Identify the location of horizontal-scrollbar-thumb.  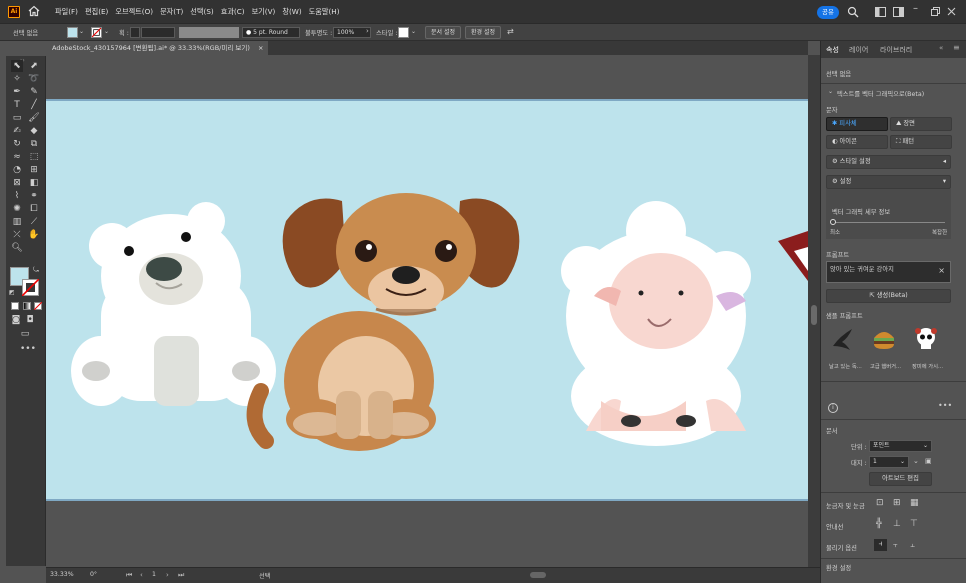
(538, 575).